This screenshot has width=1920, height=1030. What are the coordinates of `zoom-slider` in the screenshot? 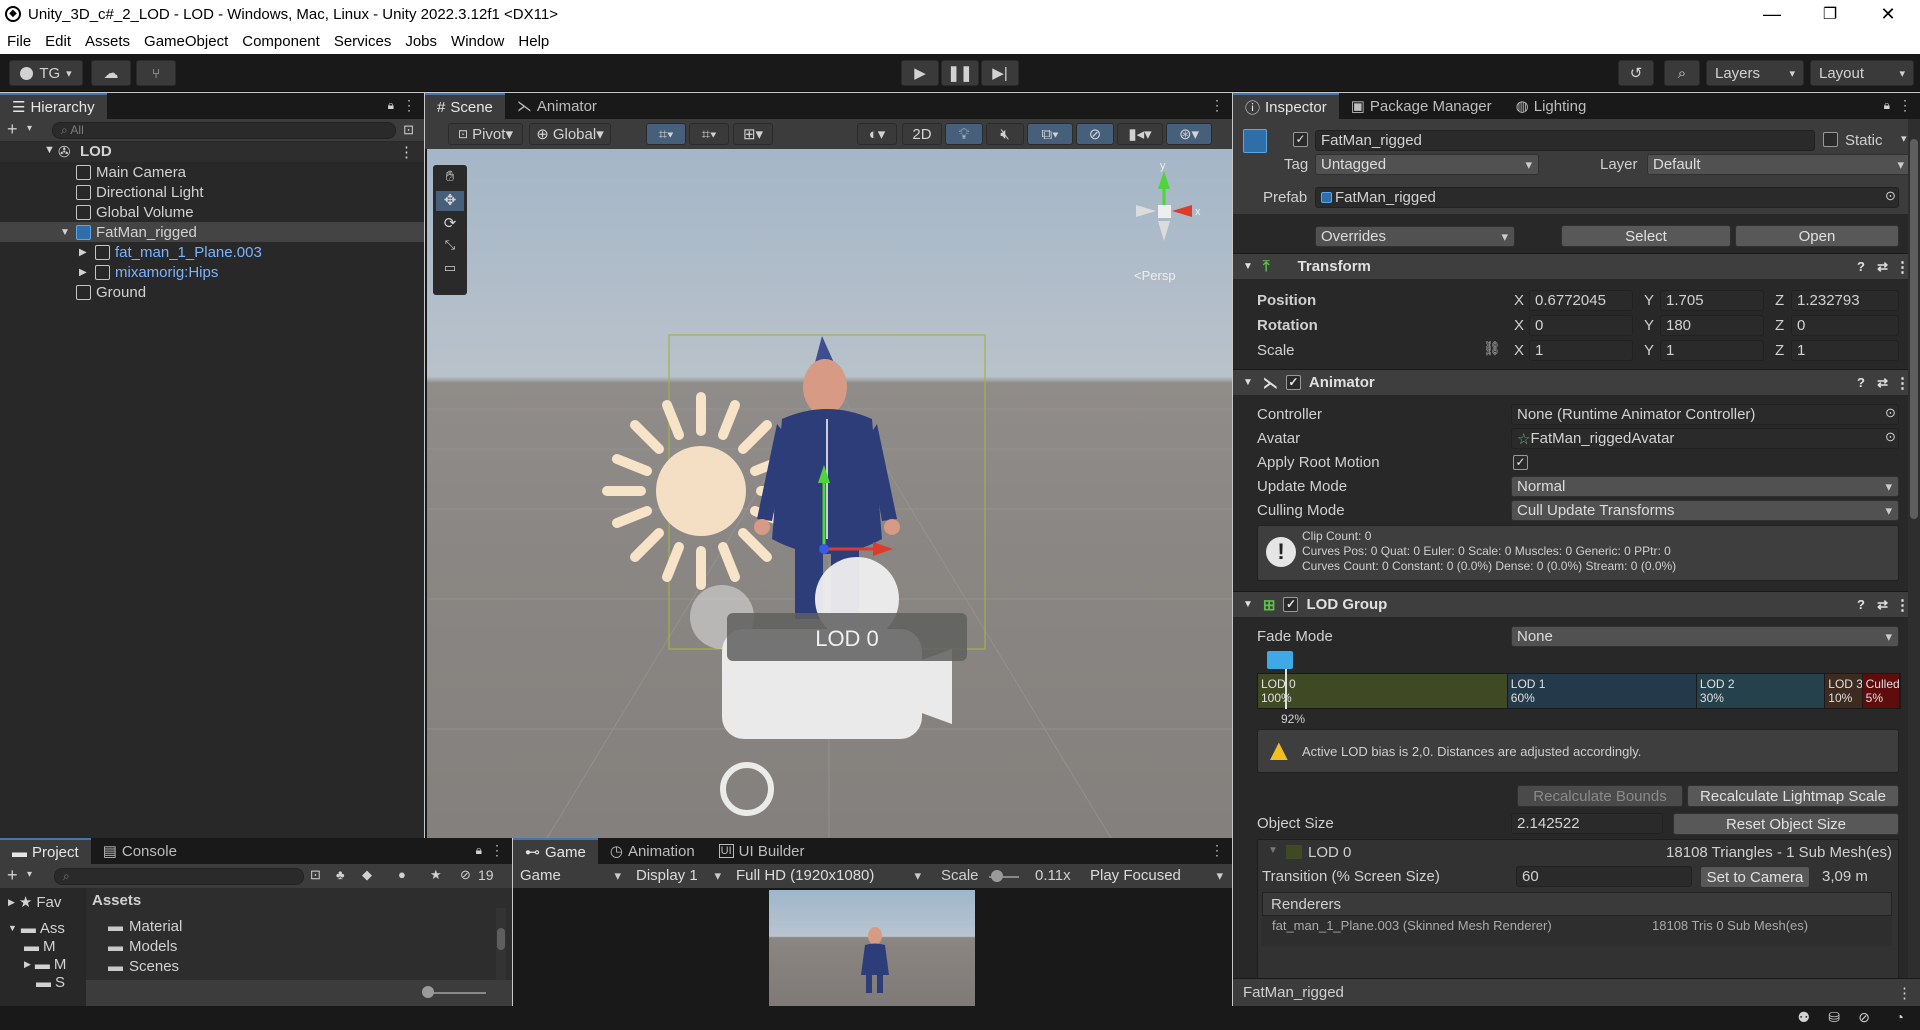 It's located at (456, 993).